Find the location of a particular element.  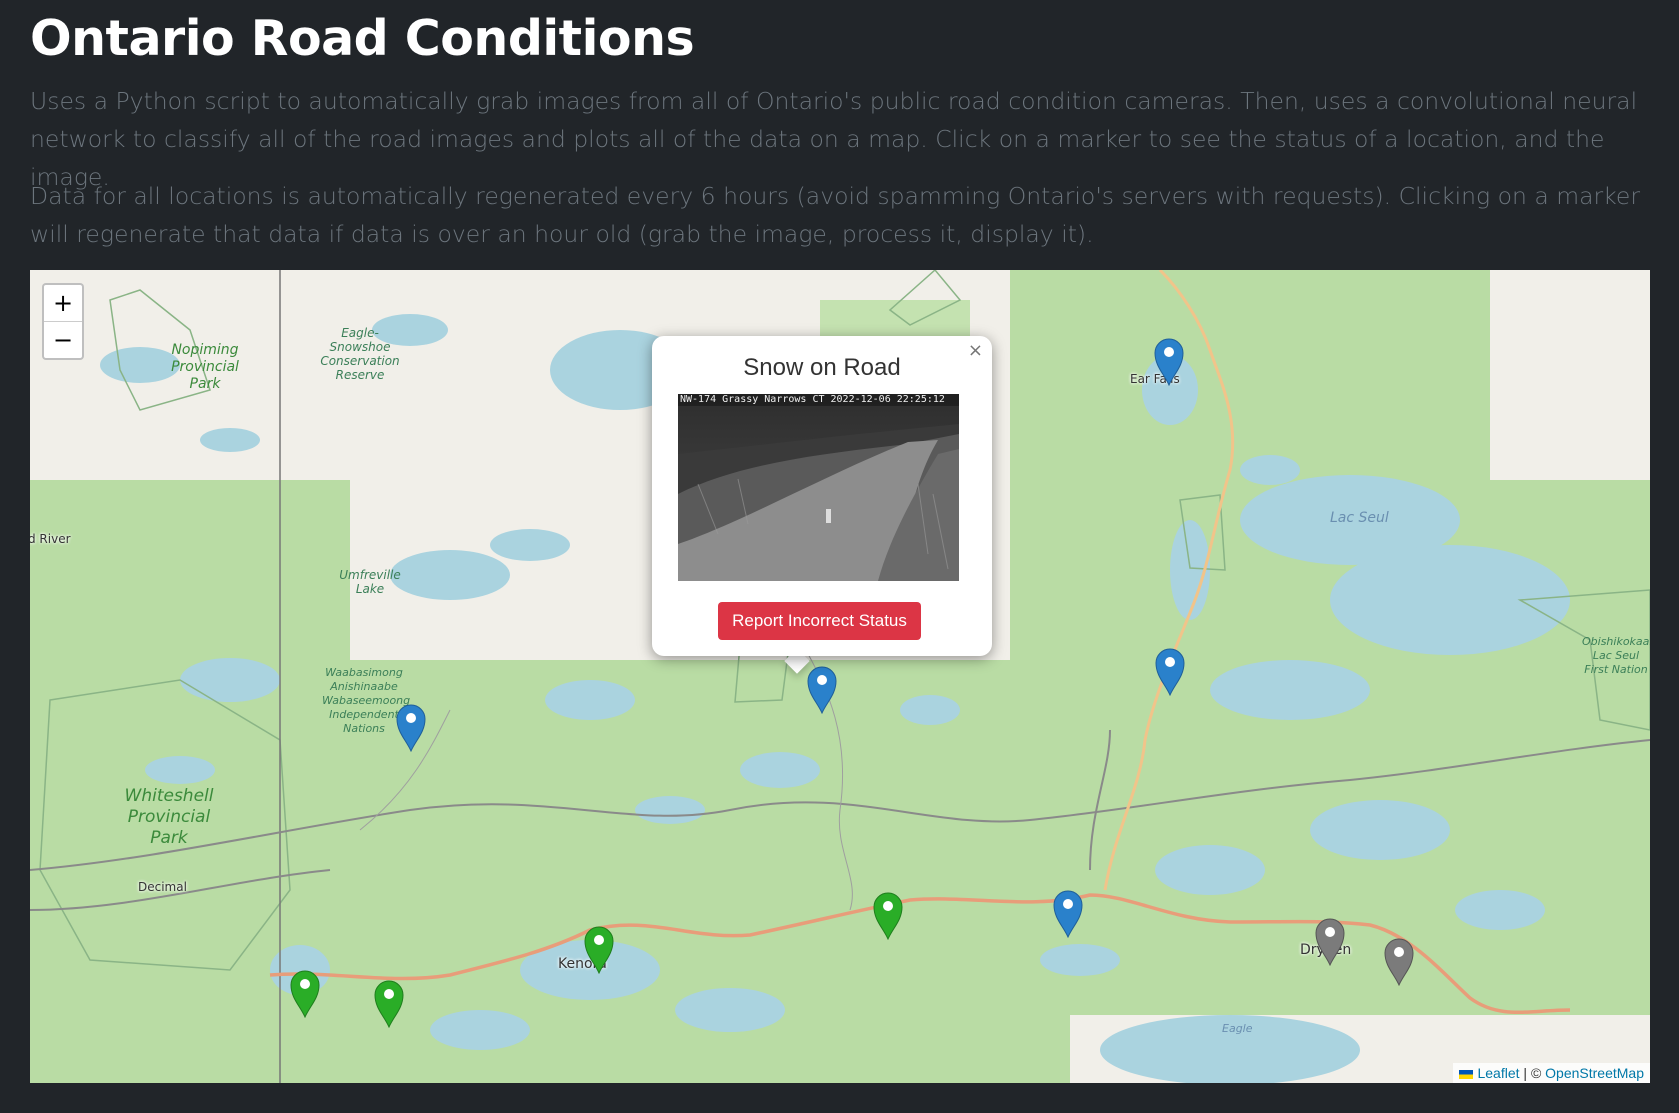

lake-label-eagle: Eagle is located at coordinates (1237, 1028).